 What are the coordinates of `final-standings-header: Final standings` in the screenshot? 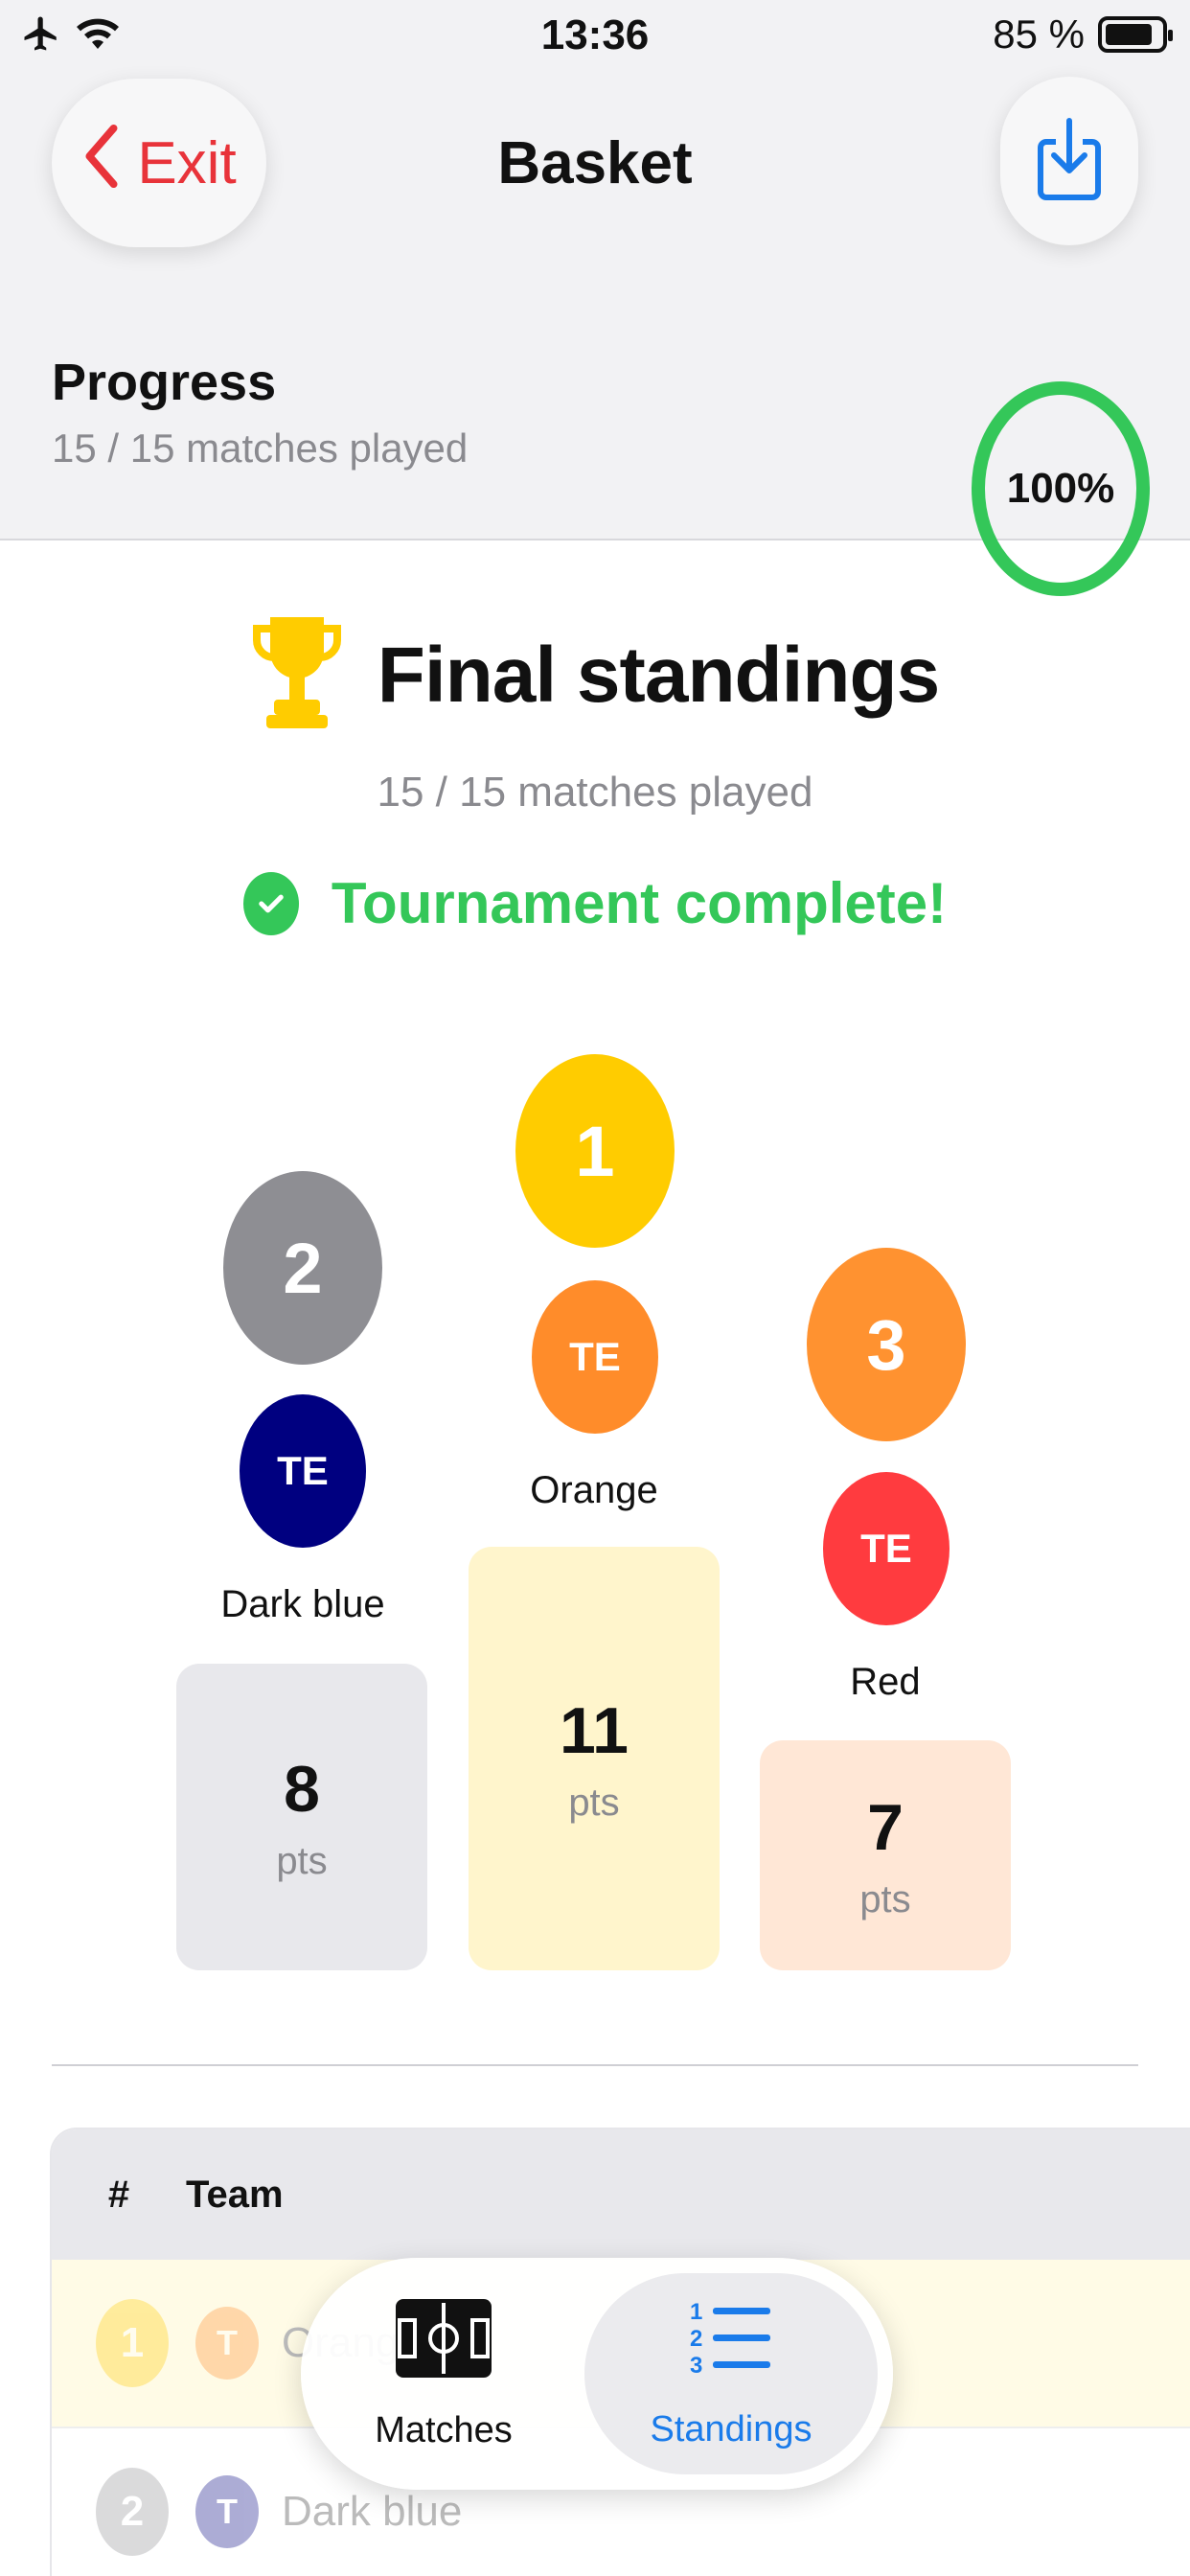 It's located at (595, 675).